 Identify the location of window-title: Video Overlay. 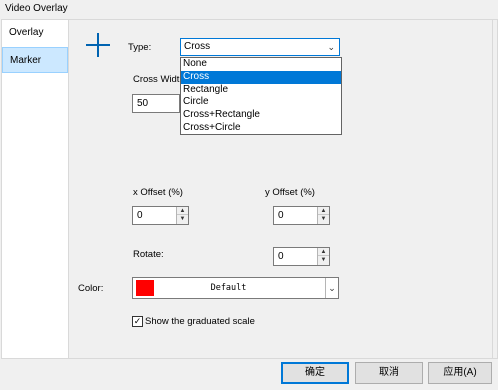
(36, 8).